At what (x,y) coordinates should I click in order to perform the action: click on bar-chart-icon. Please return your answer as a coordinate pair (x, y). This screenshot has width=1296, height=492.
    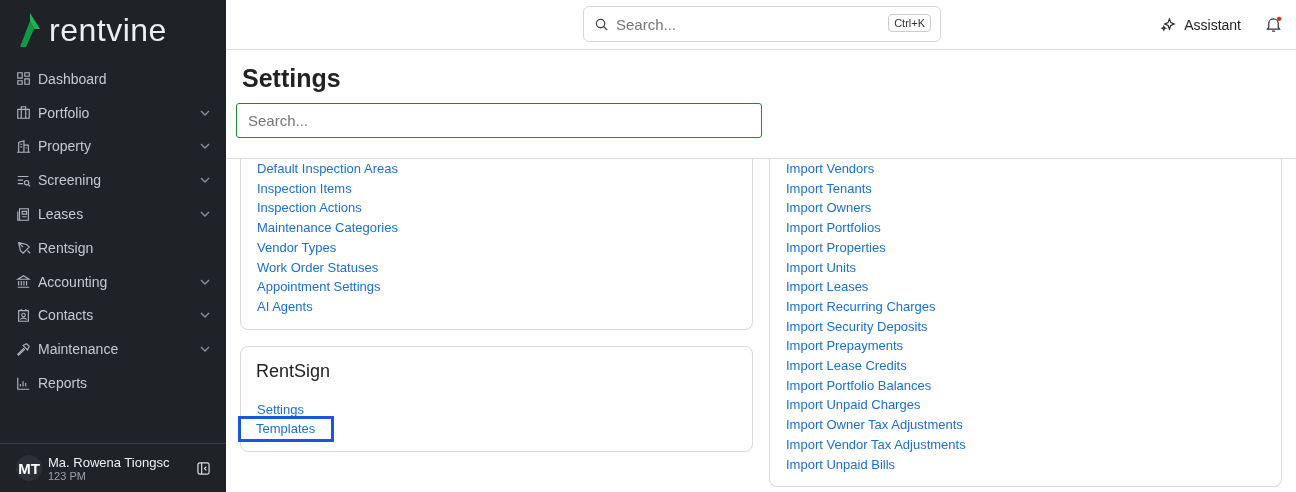
    Looking at the image, I should click on (23, 383).